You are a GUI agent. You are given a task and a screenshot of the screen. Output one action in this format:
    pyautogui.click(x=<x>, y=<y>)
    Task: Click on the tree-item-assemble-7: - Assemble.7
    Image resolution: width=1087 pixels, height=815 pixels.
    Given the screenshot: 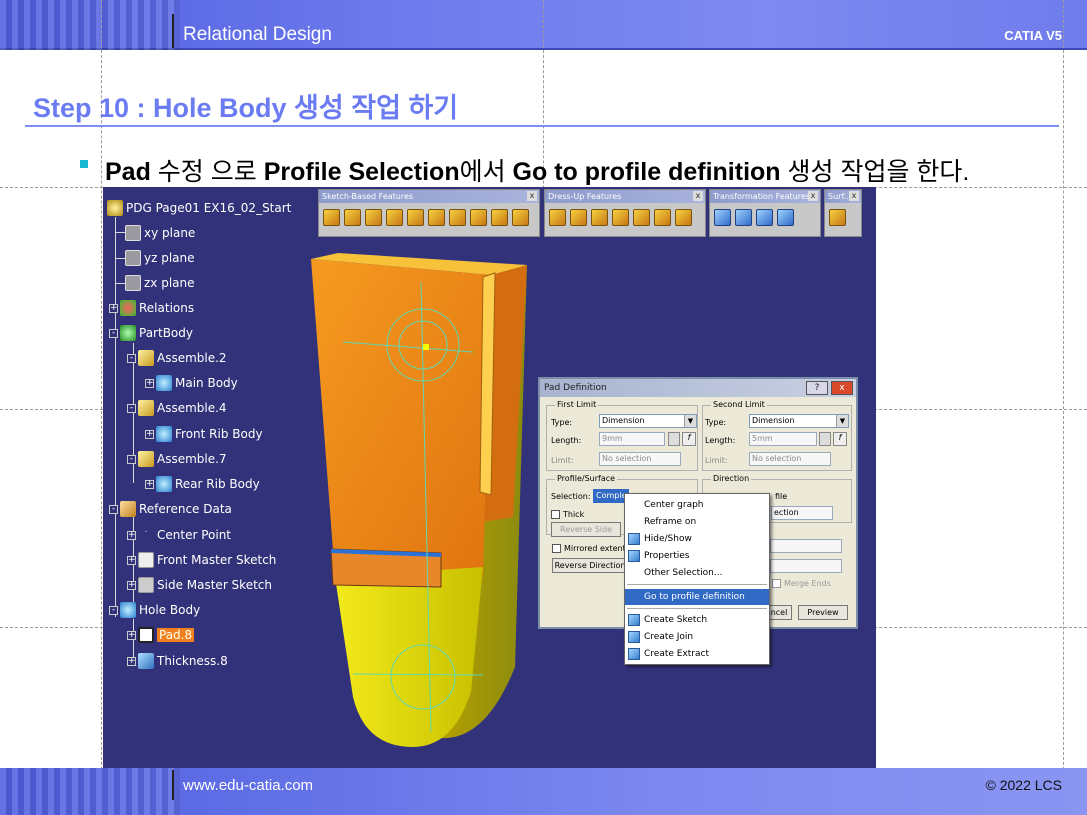 What is the action you would take?
    pyautogui.click(x=177, y=459)
    